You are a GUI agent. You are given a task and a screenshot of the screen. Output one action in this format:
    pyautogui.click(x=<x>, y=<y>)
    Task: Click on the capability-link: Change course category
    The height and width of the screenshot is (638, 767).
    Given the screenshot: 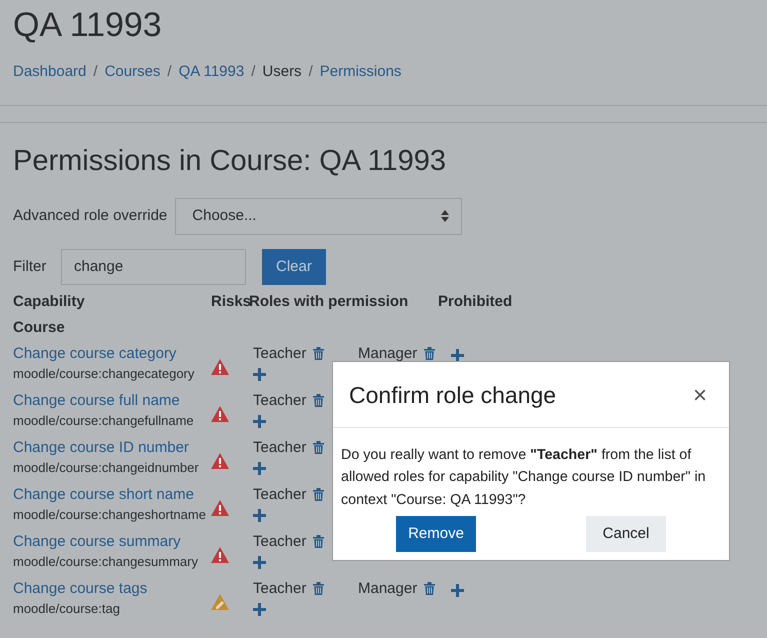 What is the action you would take?
    pyautogui.click(x=112, y=354)
    